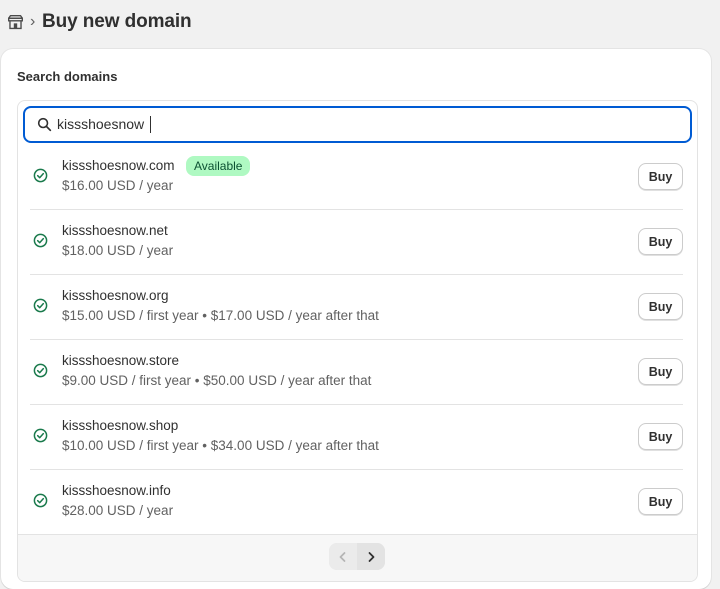  Describe the element at coordinates (115, 230) in the screenshot. I see `domain-name: kissshoesnow.net` at that location.